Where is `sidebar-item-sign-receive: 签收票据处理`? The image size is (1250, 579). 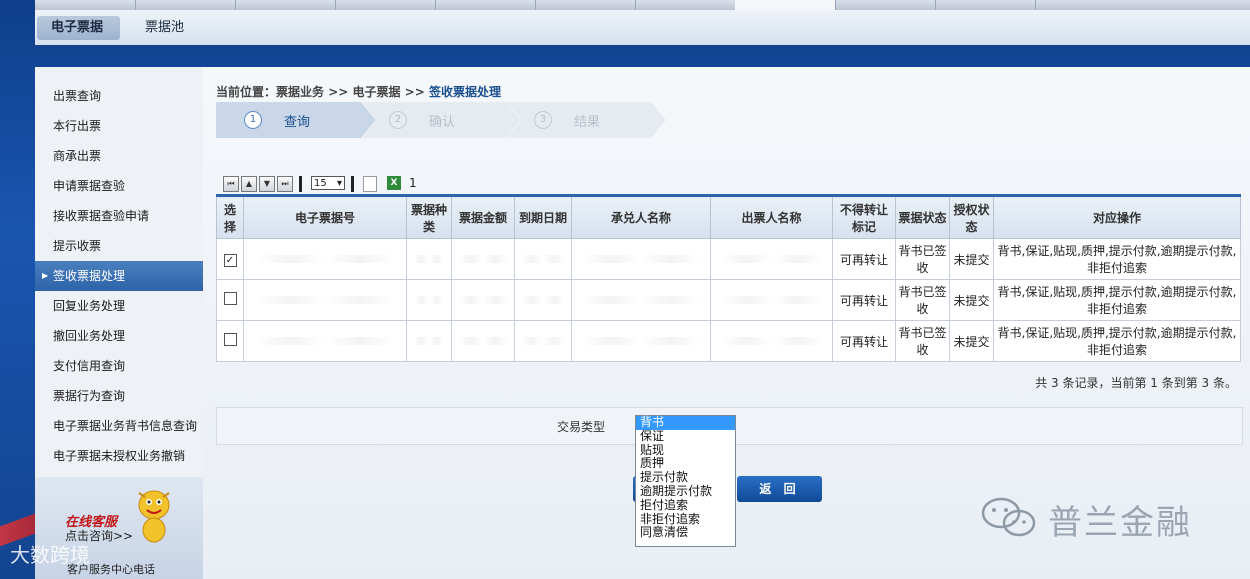 sidebar-item-sign-receive: 签收票据处理 is located at coordinates (119, 276).